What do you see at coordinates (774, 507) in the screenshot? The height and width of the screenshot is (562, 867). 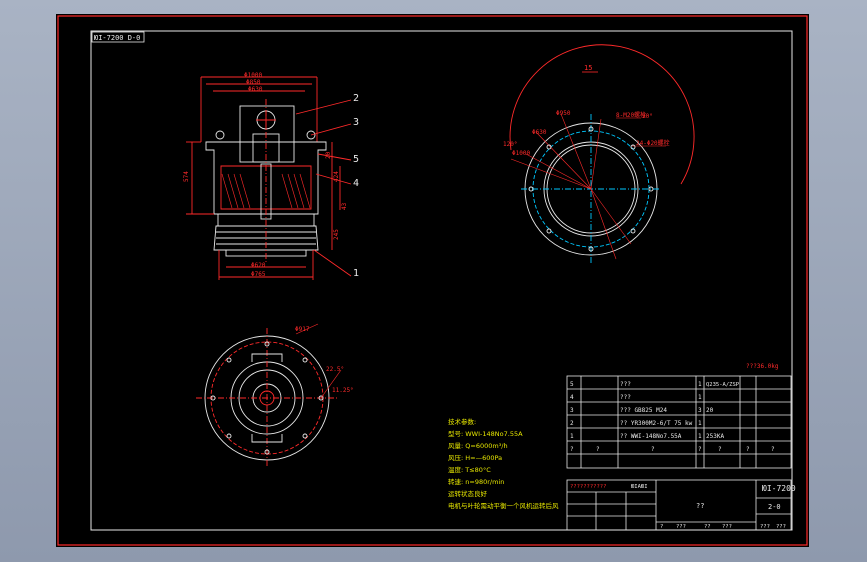 I see `sheet-number: 2-0` at bounding box center [774, 507].